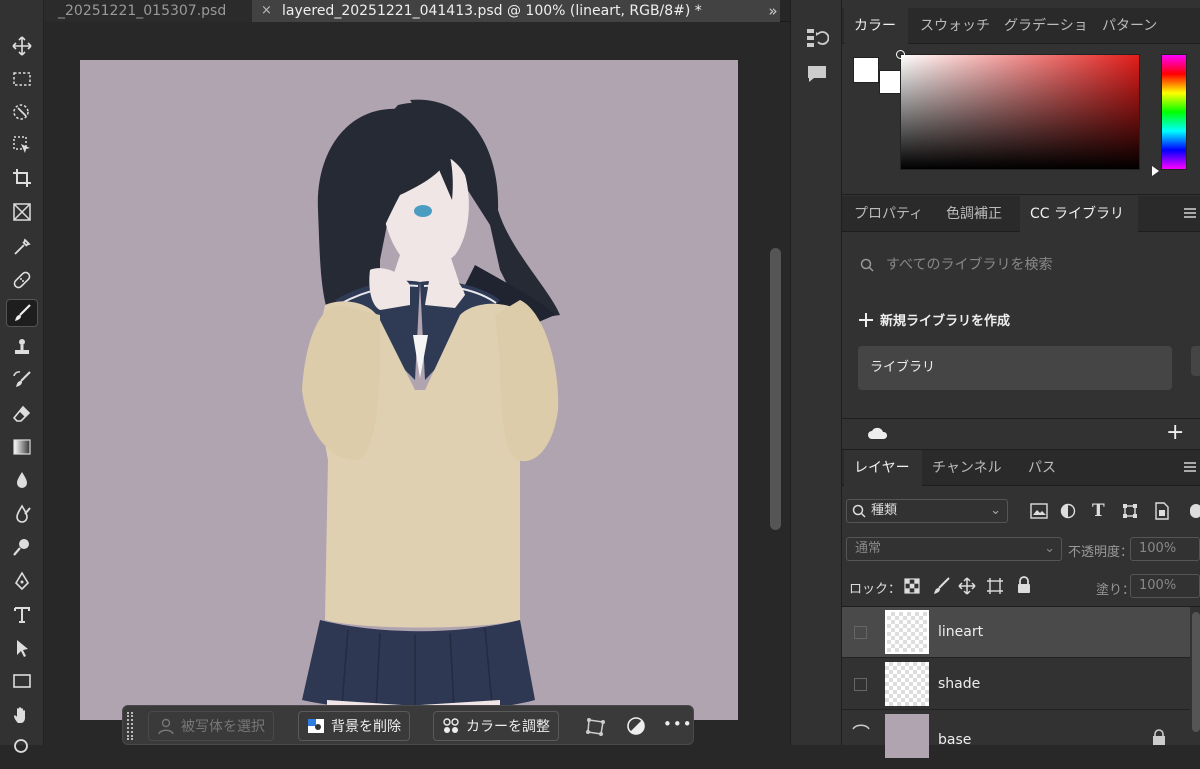 Image resolution: width=1200 pixels, height=769 pixels. What do you see at coordinates (959, 684) in the screenshot?
I see `layer-name: shade` at bounding box center [959, 684].